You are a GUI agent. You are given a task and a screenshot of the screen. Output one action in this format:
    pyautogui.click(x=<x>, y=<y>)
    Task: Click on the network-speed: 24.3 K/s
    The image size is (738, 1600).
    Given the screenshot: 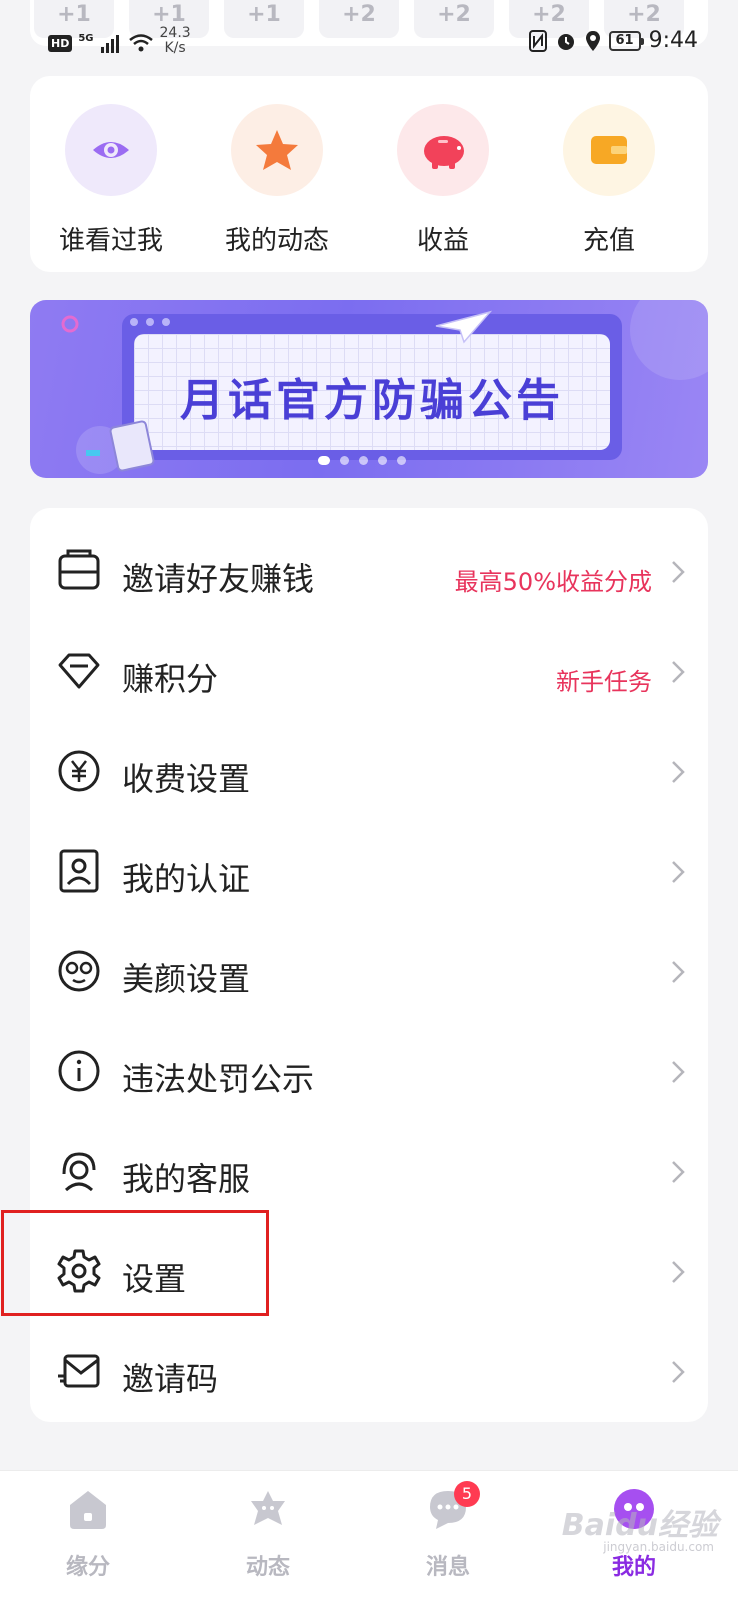 What is the action you would take?
    pyautogui.click(x=175, y=40)
    